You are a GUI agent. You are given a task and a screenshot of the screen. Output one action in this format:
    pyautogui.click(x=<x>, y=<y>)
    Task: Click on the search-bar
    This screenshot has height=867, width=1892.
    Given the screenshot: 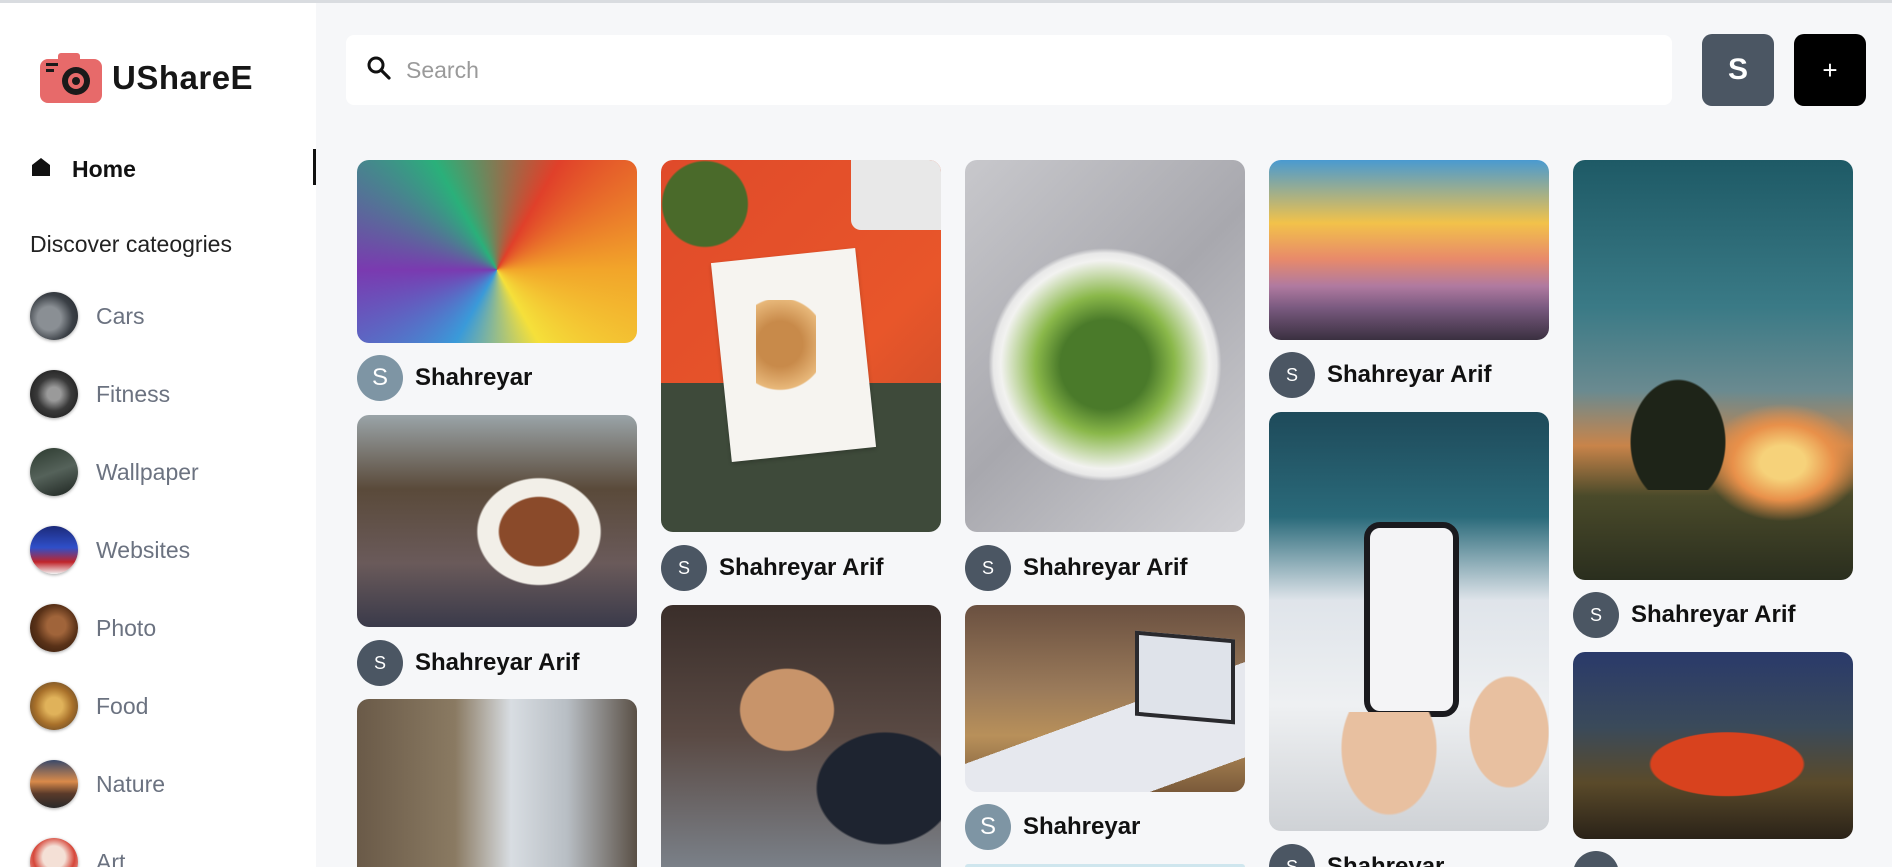 What is the action you would take?
    pyautogui.click(x=1009, y=70)
    